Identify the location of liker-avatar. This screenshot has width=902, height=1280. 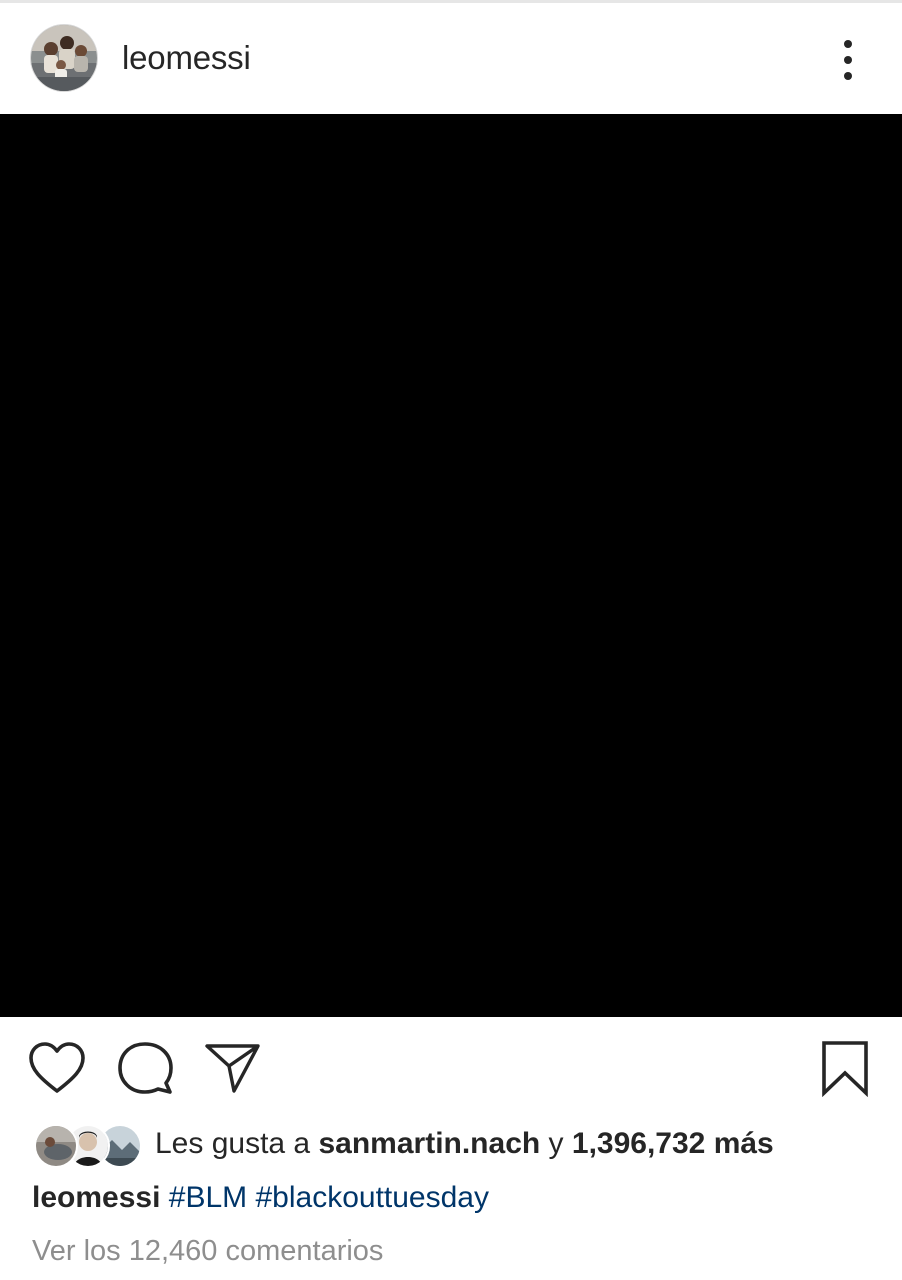
(56, 1146).